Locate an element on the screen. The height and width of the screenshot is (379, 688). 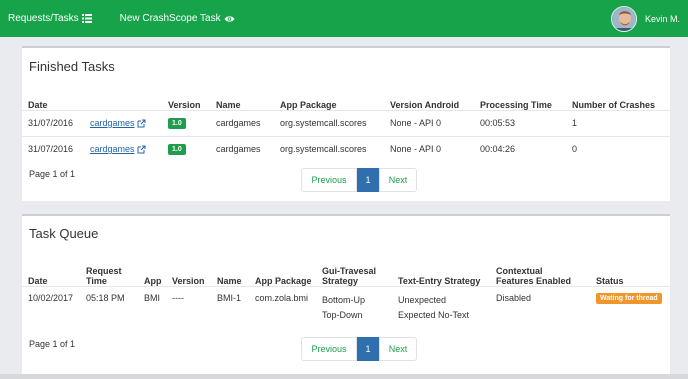
avatar is located at coordinates (623, 18).